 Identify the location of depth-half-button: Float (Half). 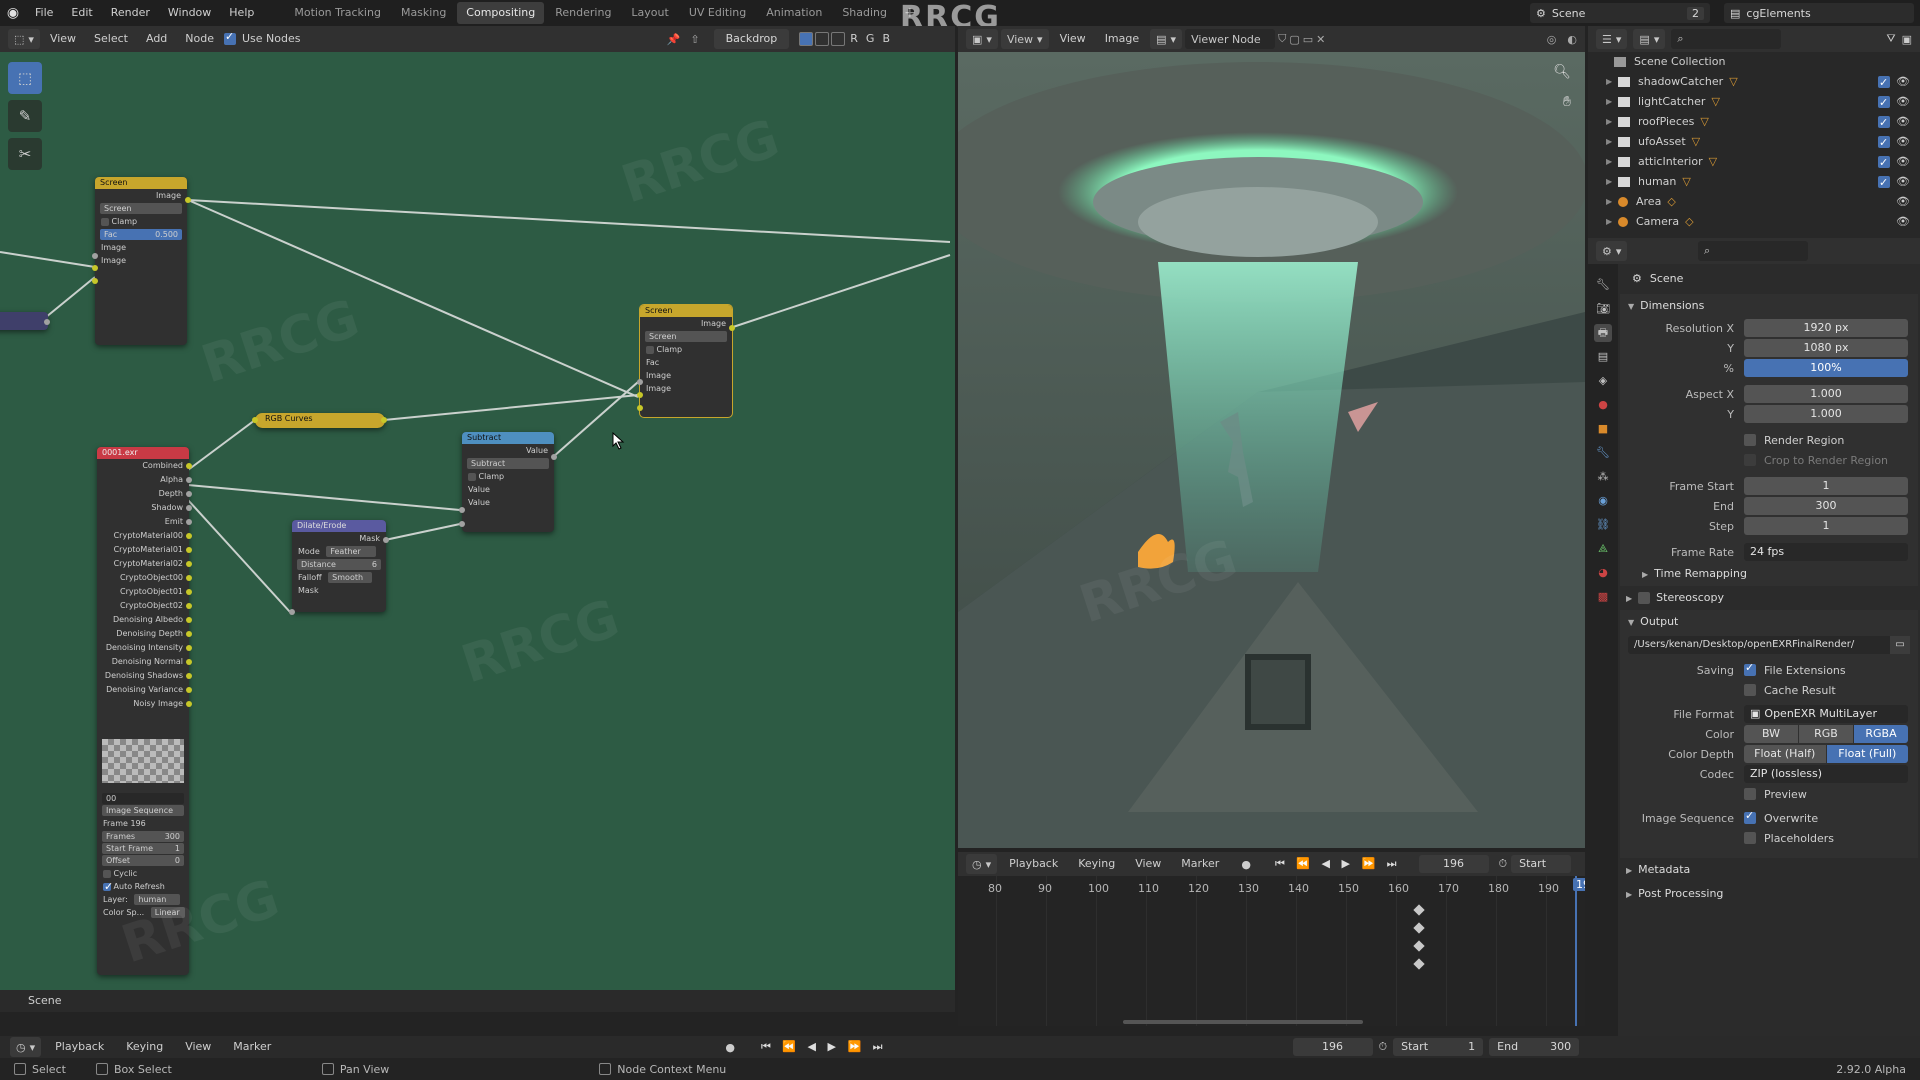
(1785, 754).